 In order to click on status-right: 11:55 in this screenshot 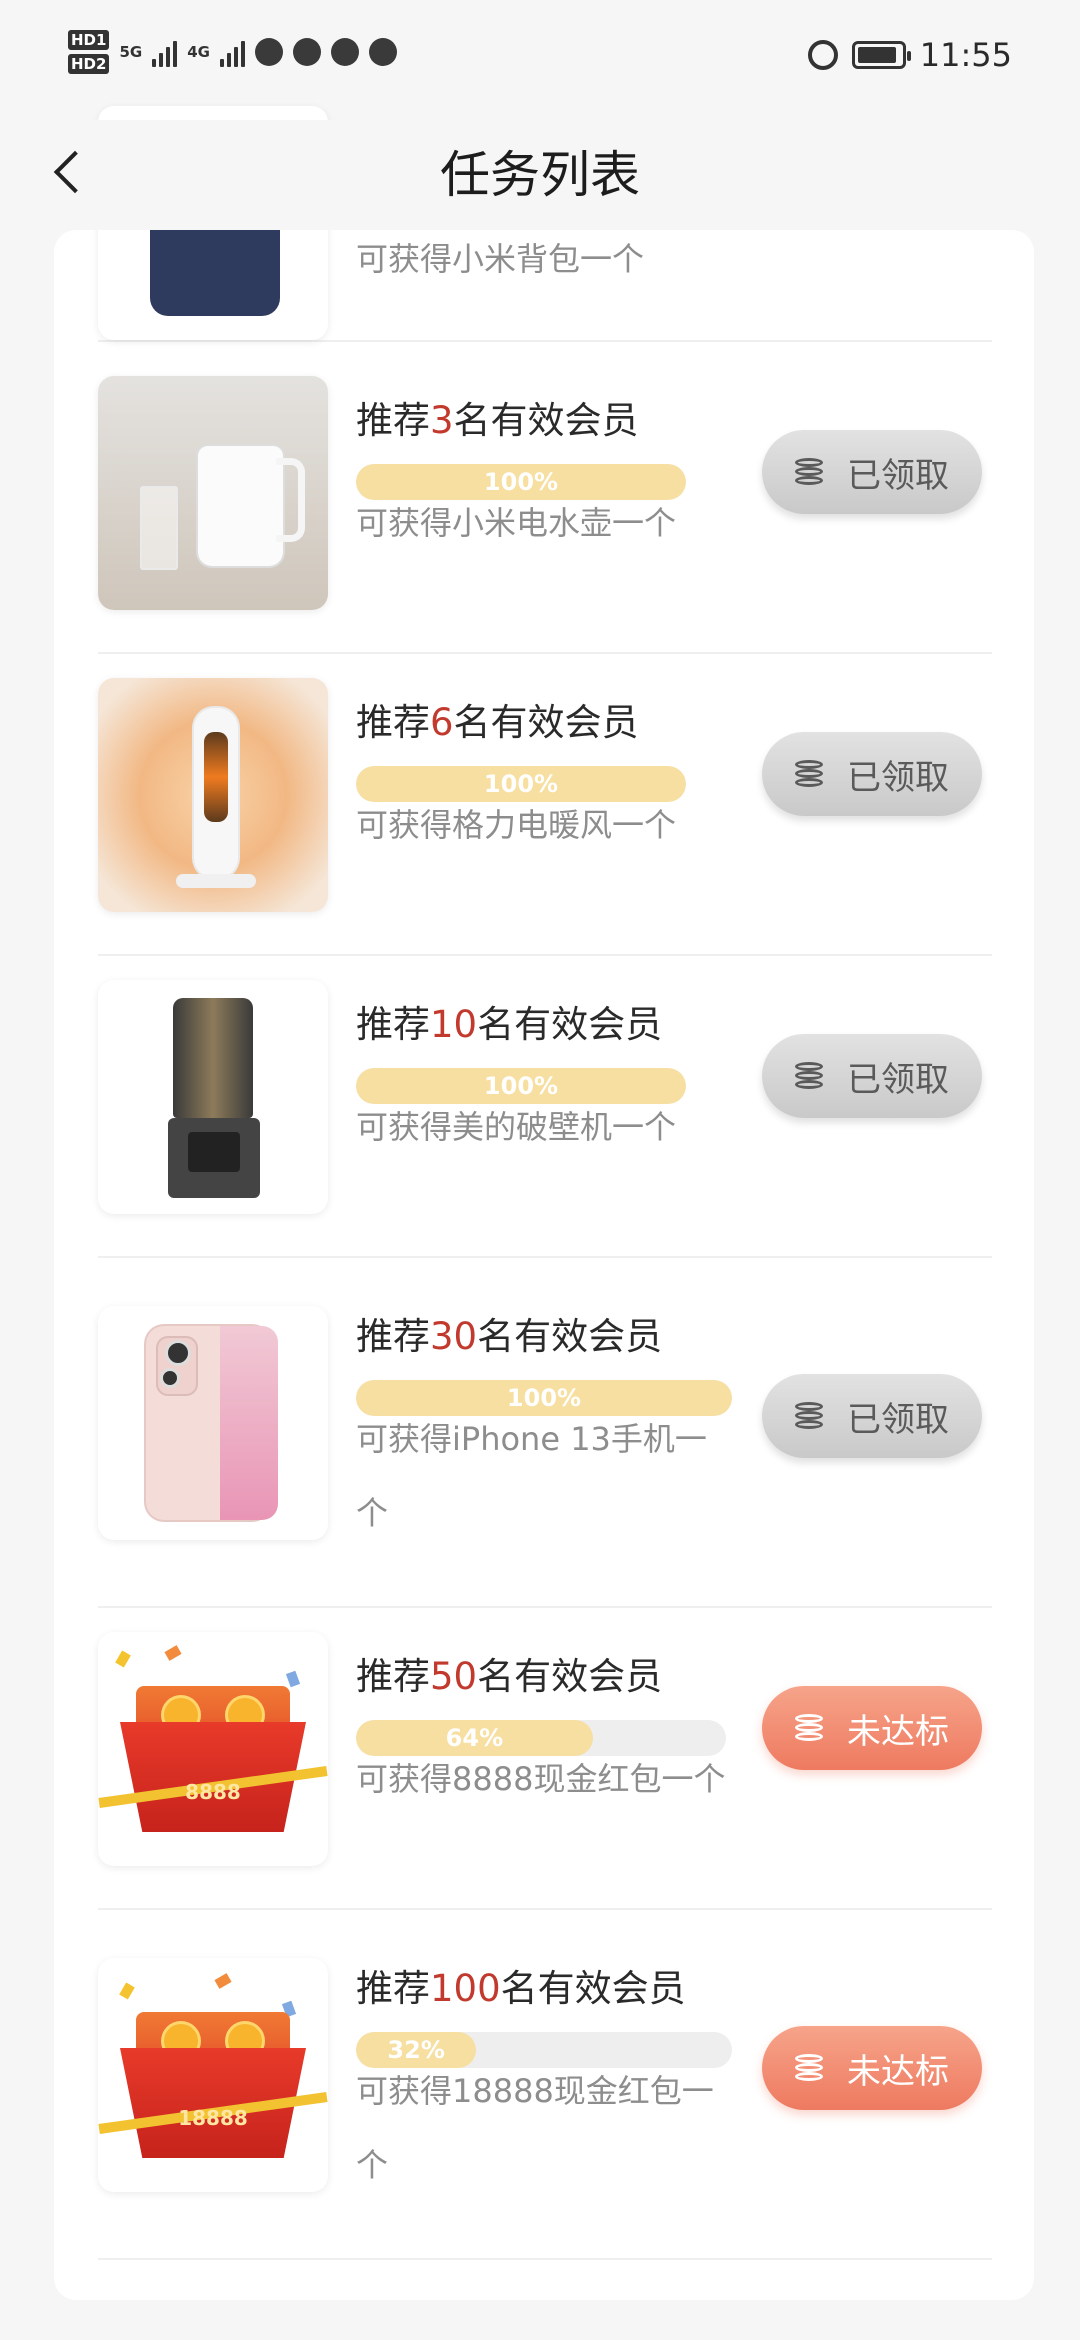, I will do `click(909, 55)`.